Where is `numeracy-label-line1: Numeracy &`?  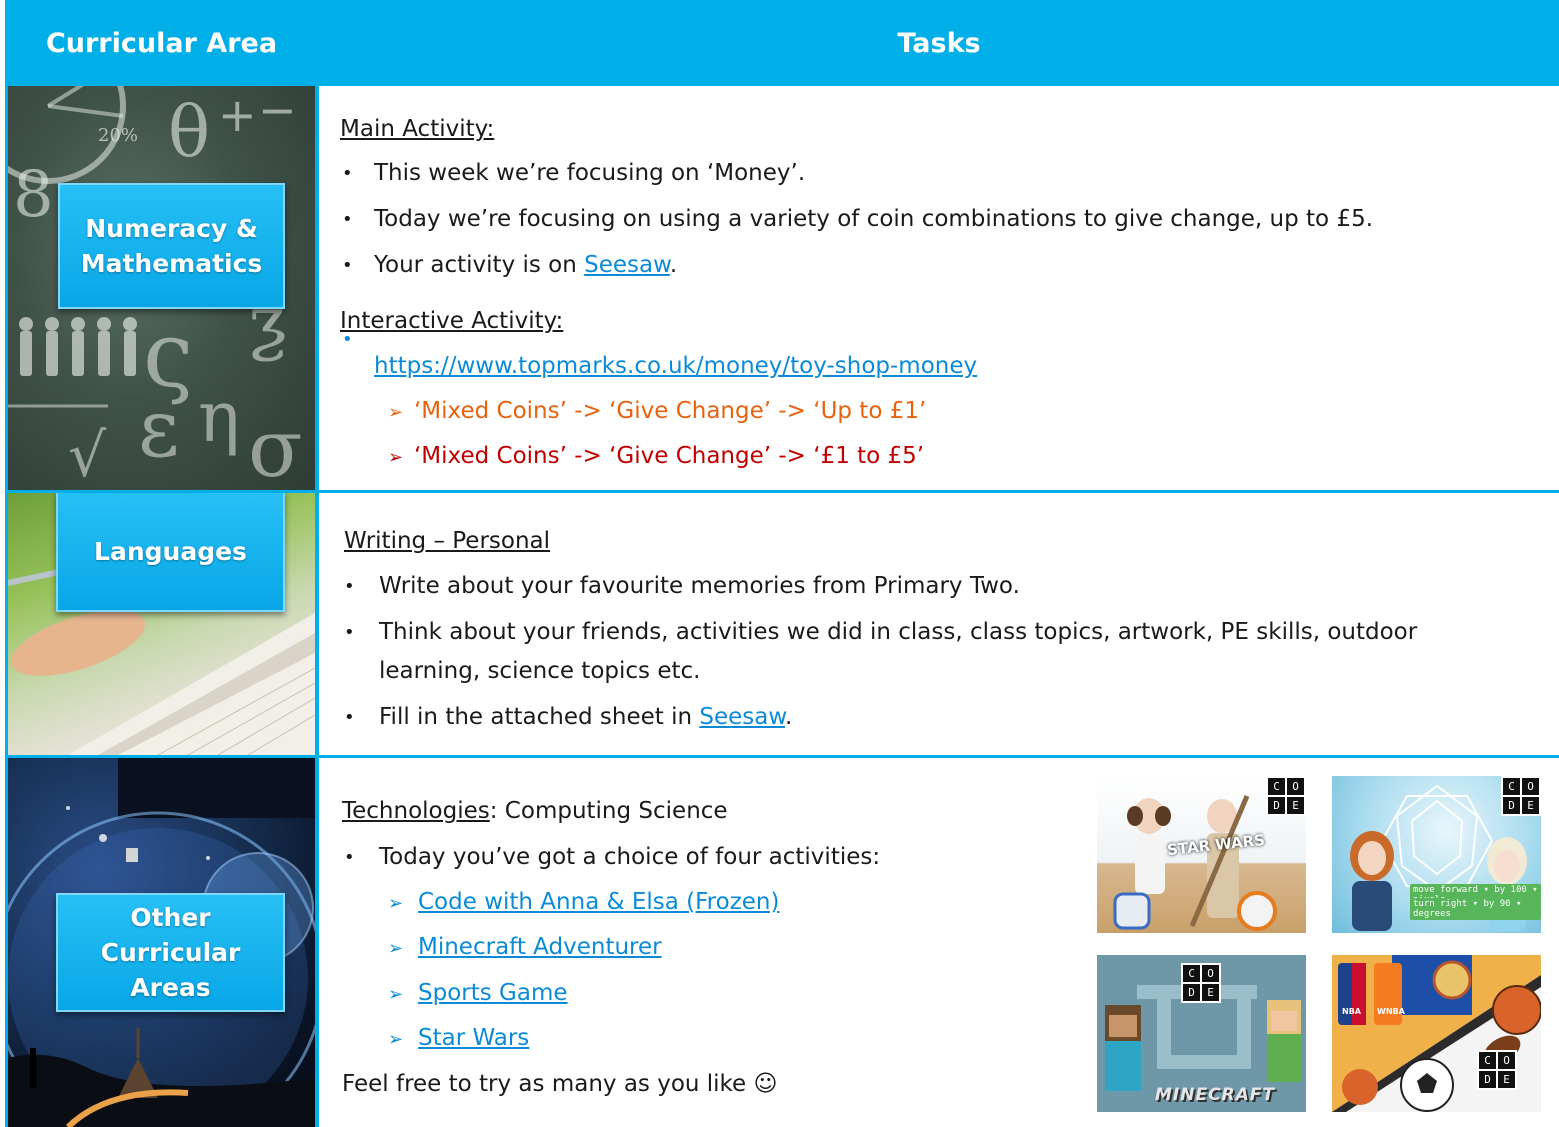
numeracy-label-line1: Numeracy & is located at coordinates (171, 228).